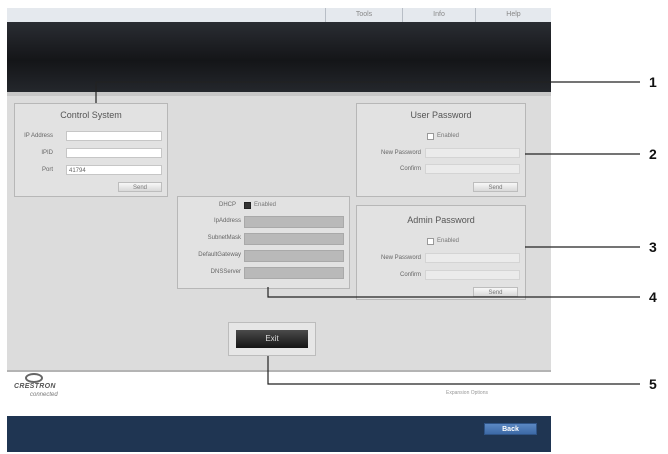 The width and height of the screenshot is (668, 454). What do you see at coordinates (653, 154) in the screenshot?
I see `callout-2: 2` at bounding box center [653, 154].